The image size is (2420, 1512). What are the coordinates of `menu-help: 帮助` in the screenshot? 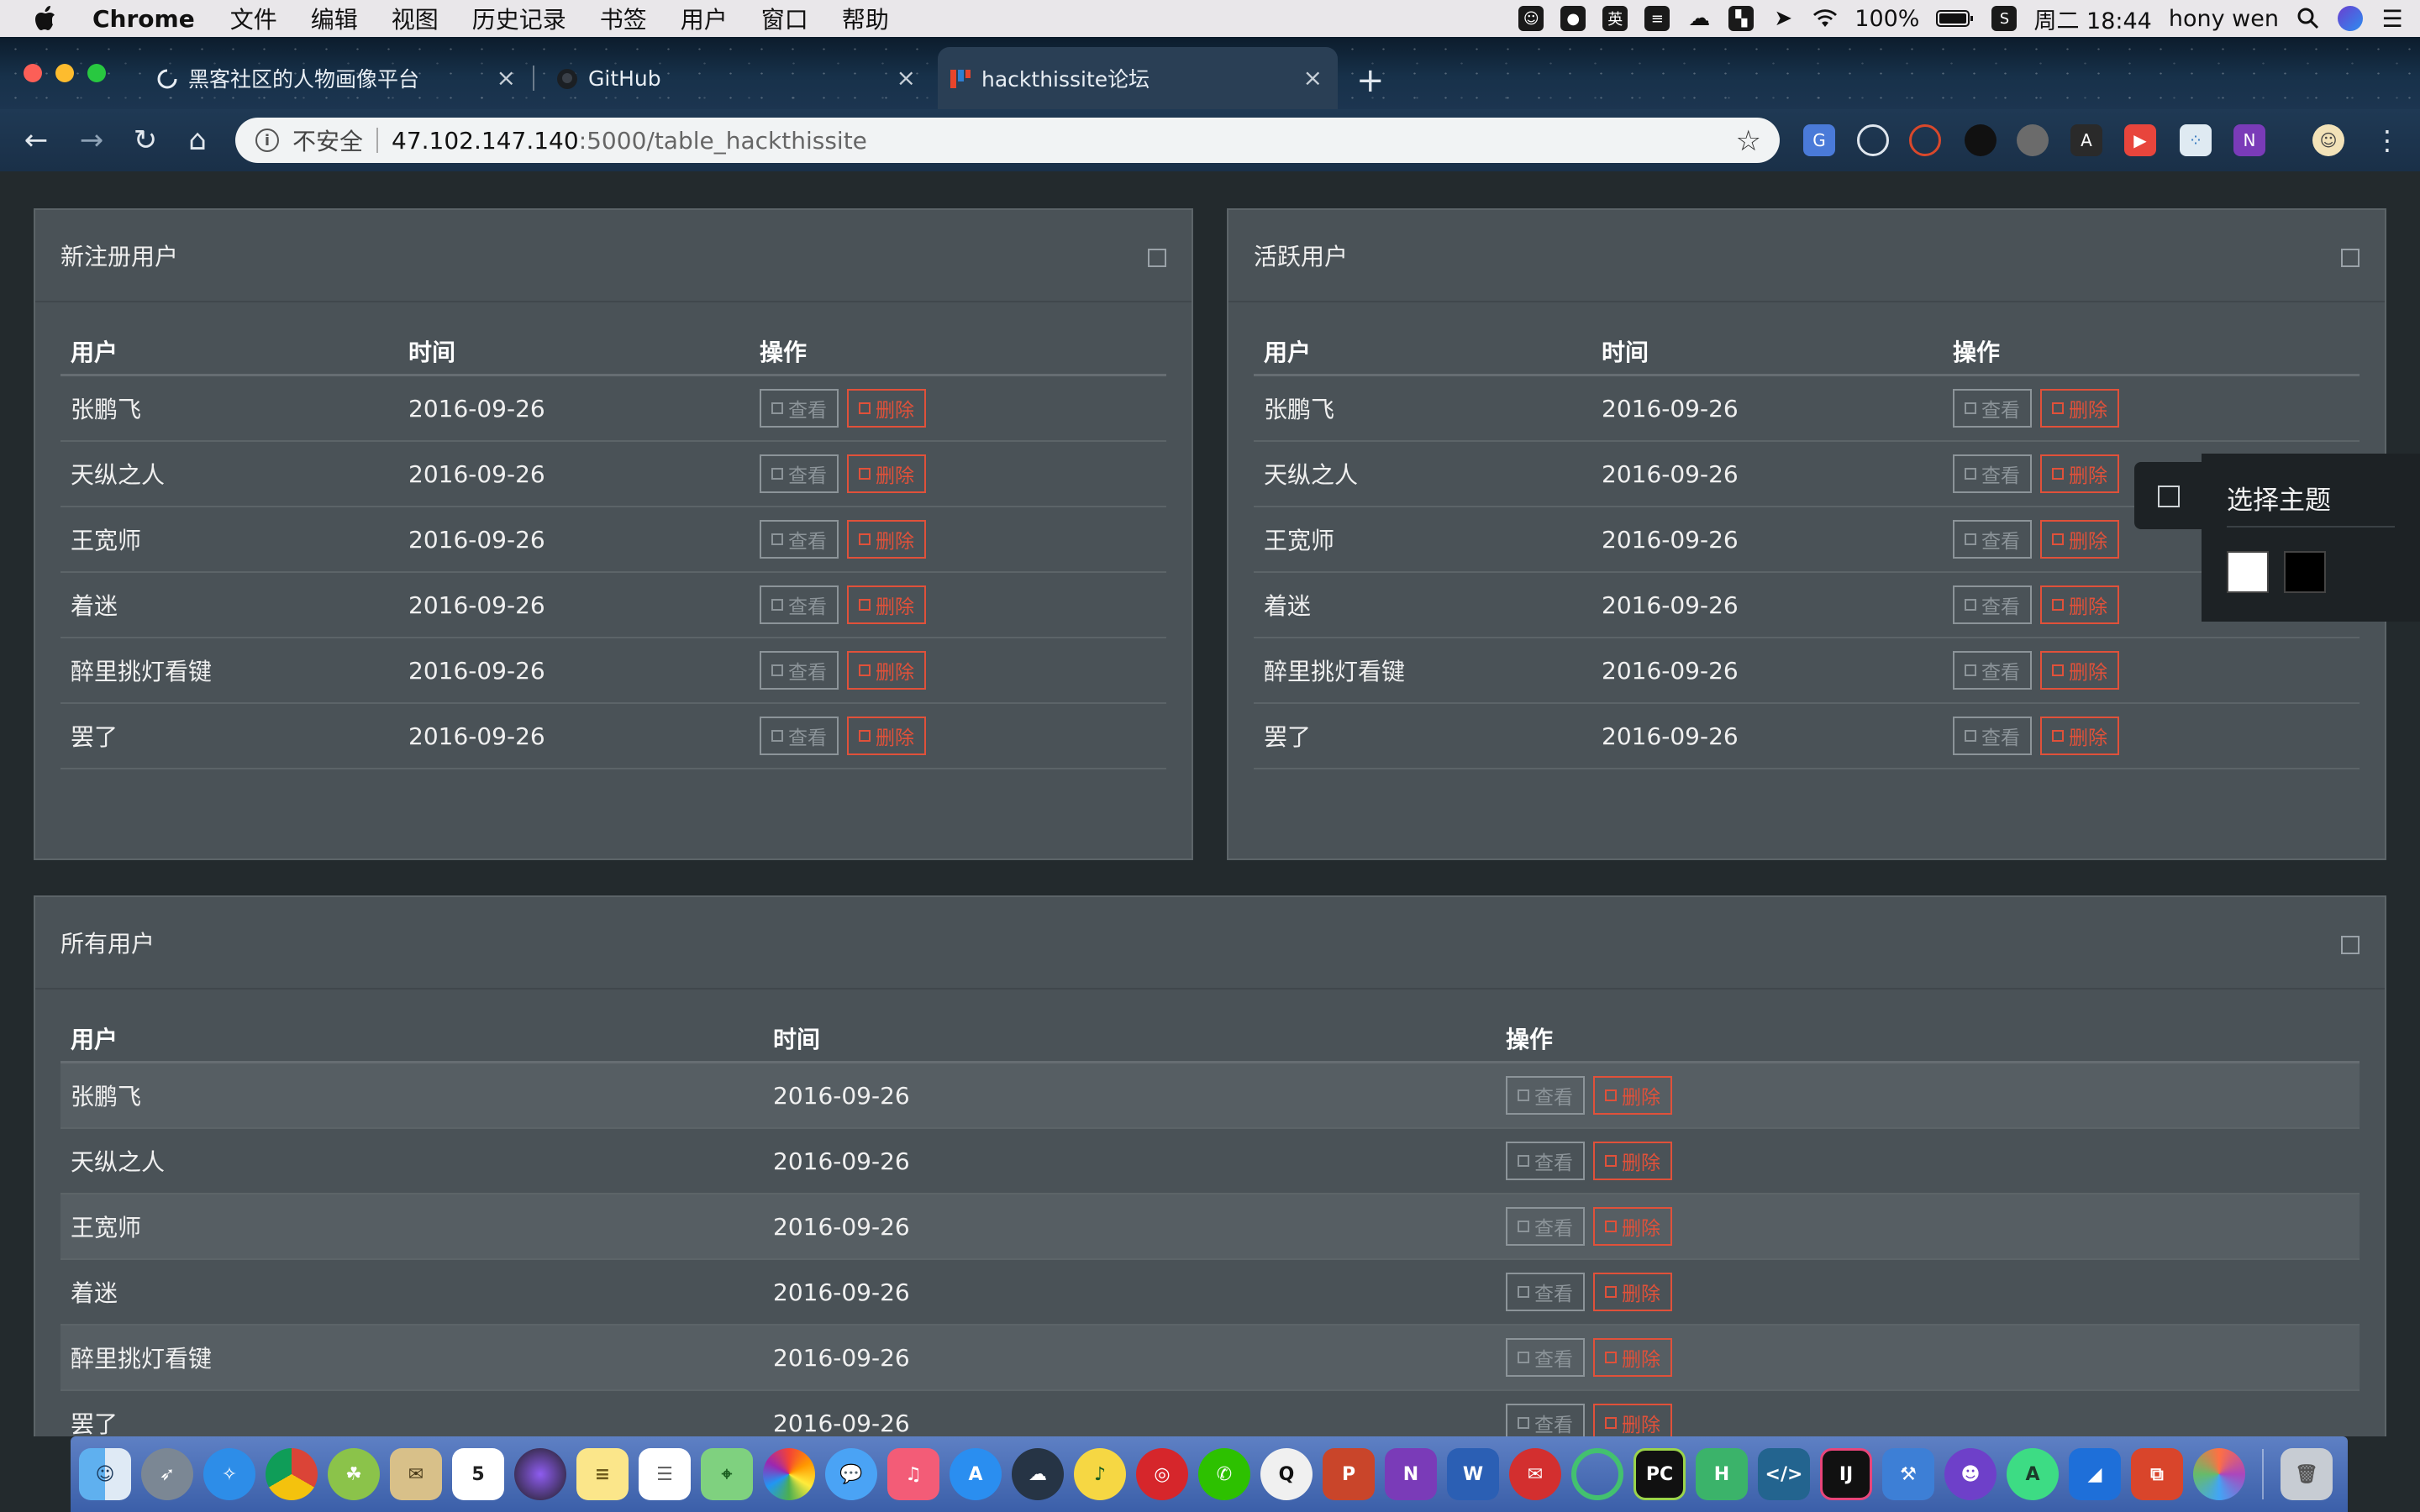 It's located at (866, 18).